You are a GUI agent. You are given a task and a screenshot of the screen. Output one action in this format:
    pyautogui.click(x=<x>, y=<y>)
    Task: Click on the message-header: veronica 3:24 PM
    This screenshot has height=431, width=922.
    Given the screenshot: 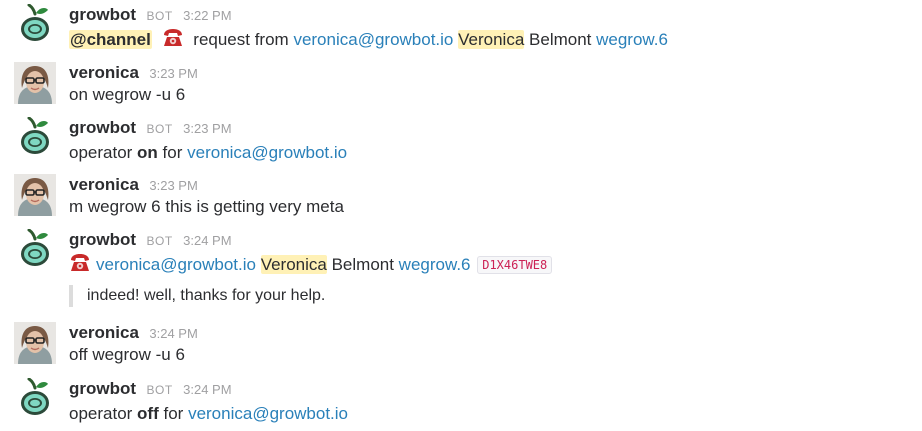 What is the action you would take?
    pyautogui.click(x=133, y=333)
    